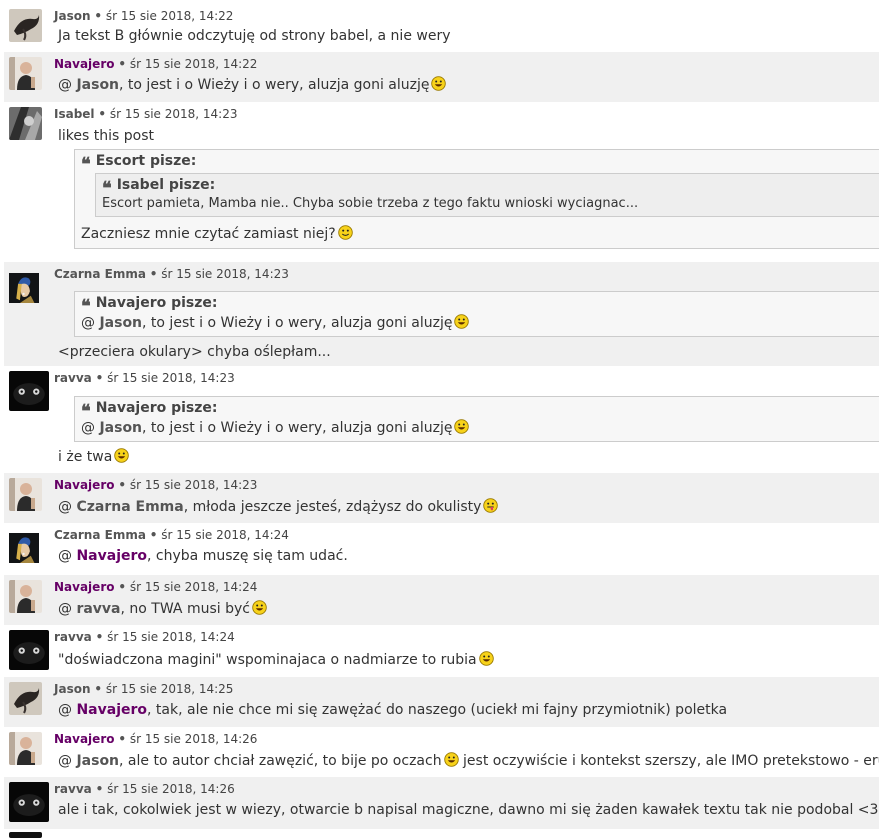 The height and width of the screenshot is (838, 879). What do you see at coordinates (169, 689) in the screenshot?
I see `post-date: śr 15 sie 2018, 14:25` at bounding box center [169, 689].